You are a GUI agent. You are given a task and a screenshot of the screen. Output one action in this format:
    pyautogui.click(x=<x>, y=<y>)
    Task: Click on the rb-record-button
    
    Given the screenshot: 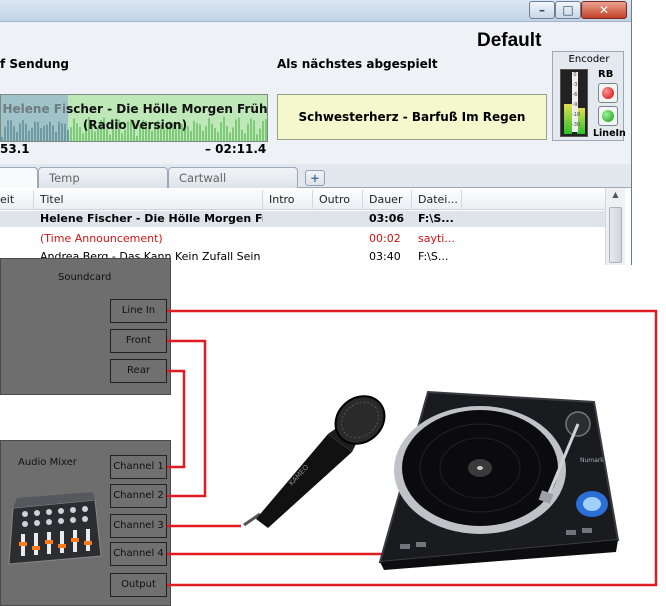 What is the action you would take?
    pyautogui.click(x=608, y=93)
    